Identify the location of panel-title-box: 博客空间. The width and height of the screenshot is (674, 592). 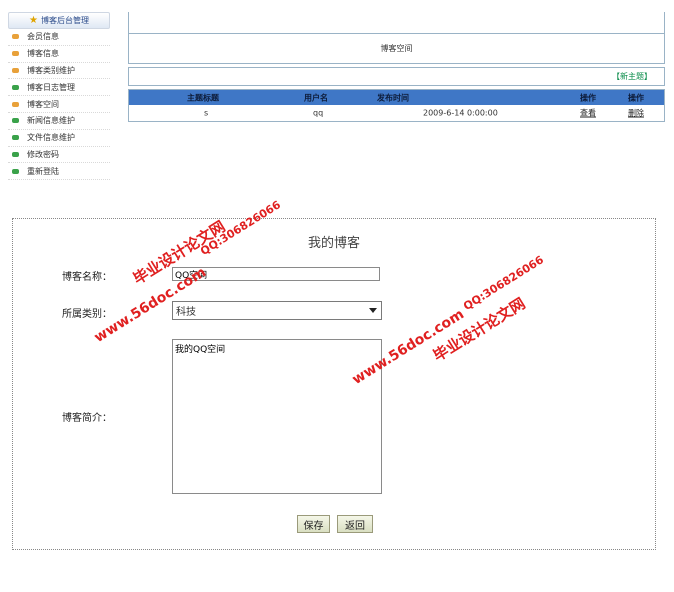
(396, 49).